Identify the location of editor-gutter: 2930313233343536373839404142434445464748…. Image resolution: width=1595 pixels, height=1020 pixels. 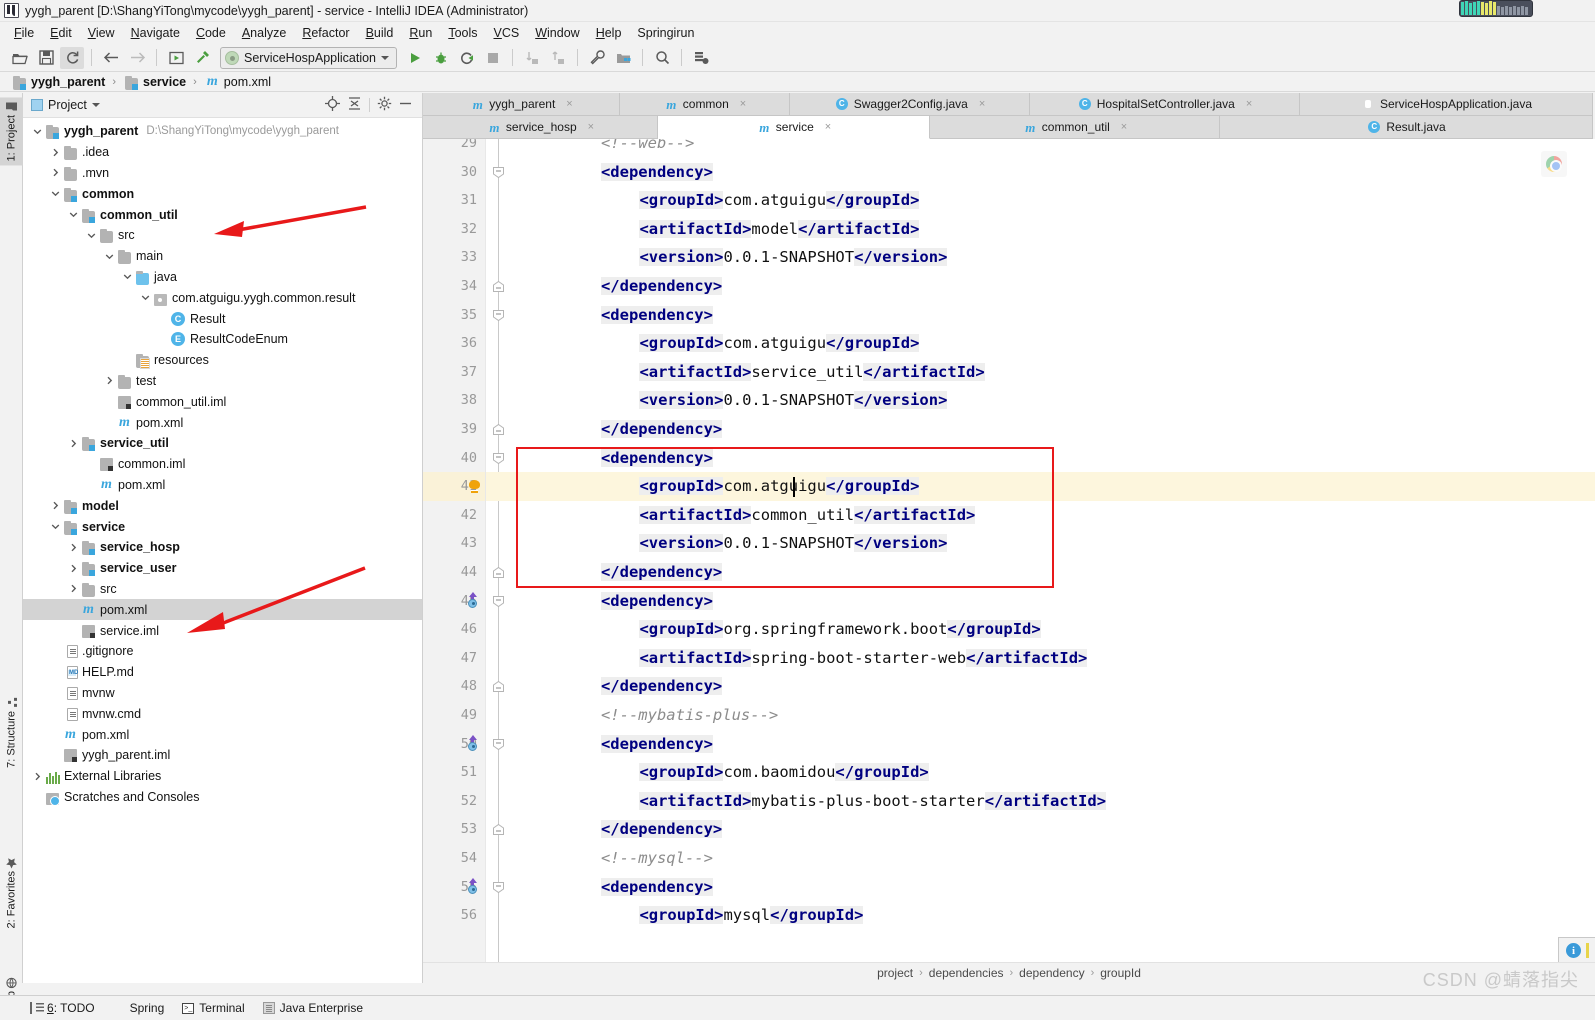
(454, 550).